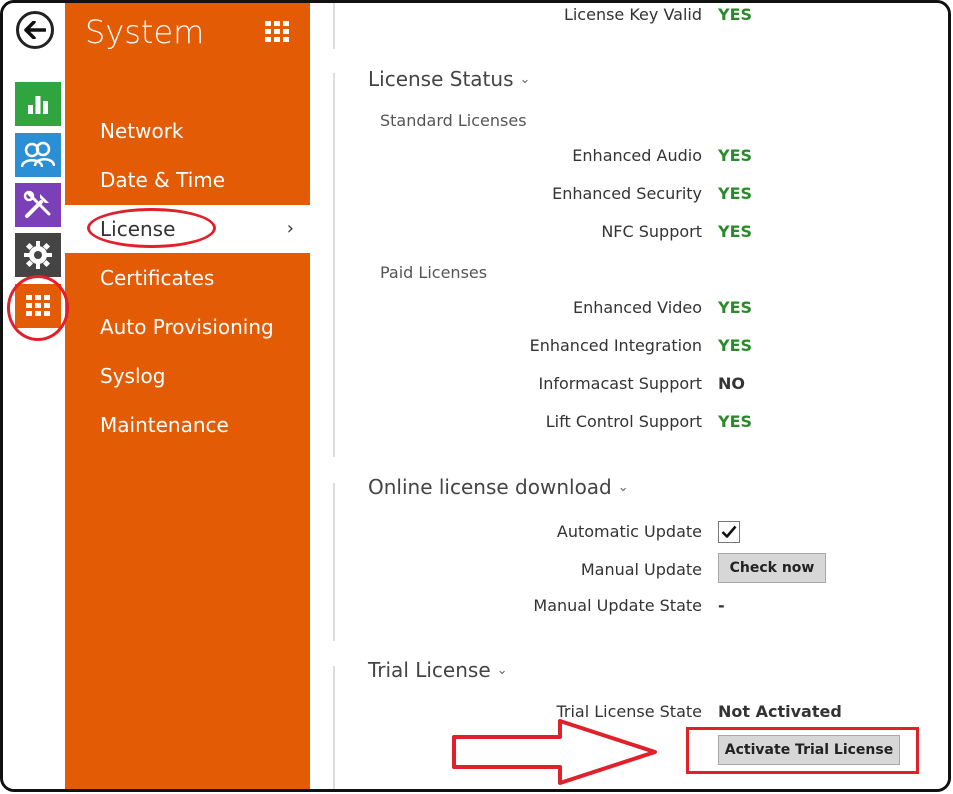 This screenshot has width=953, height=794. What do you see at coordinates (34, 396) in the screenshot?
I see `main-icon-bar` at bounding box center [34, 396].